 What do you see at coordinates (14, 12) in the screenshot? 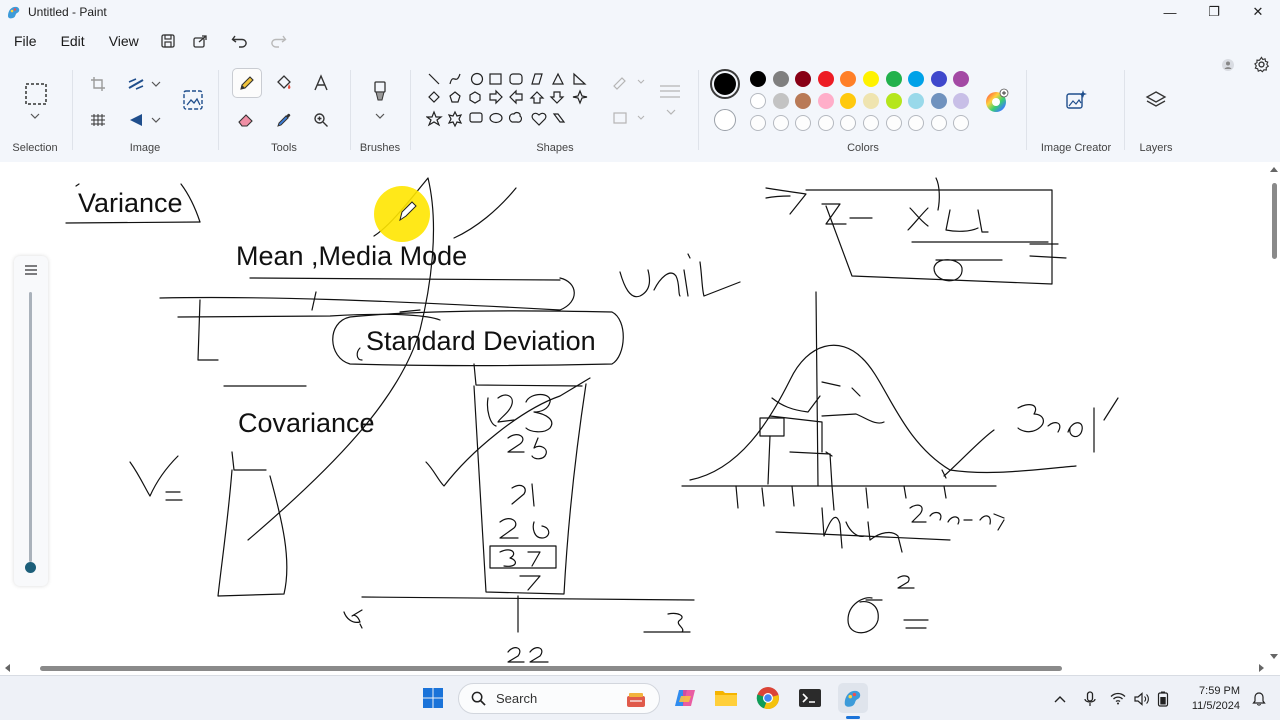
I see `paint-app-icon` at bounding box center [14, 12].